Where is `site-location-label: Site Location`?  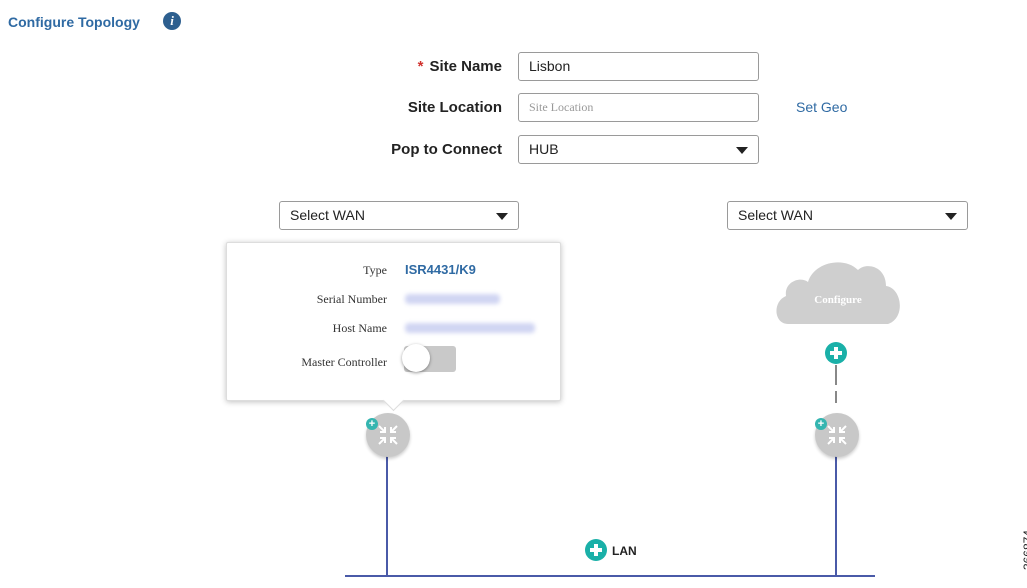
site-location-label: Site Location is located at coordinates (454, 107).